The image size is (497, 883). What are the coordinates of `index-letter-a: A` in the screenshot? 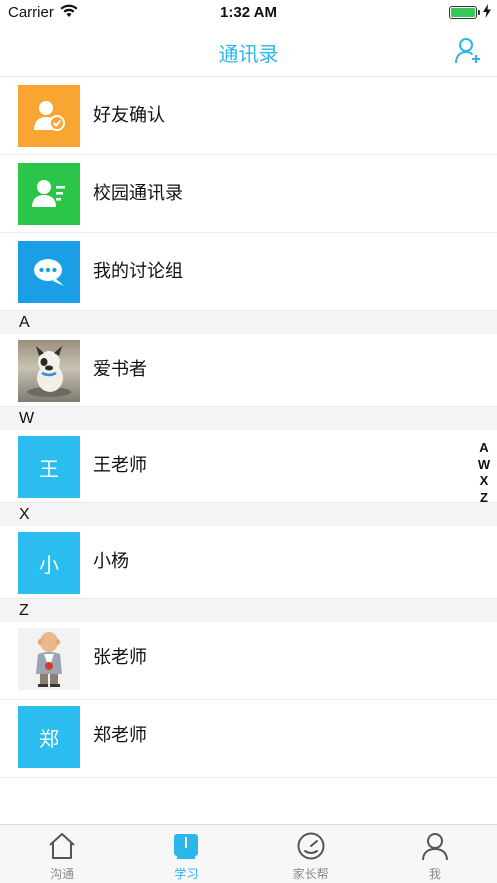 It's located at (484, 448).